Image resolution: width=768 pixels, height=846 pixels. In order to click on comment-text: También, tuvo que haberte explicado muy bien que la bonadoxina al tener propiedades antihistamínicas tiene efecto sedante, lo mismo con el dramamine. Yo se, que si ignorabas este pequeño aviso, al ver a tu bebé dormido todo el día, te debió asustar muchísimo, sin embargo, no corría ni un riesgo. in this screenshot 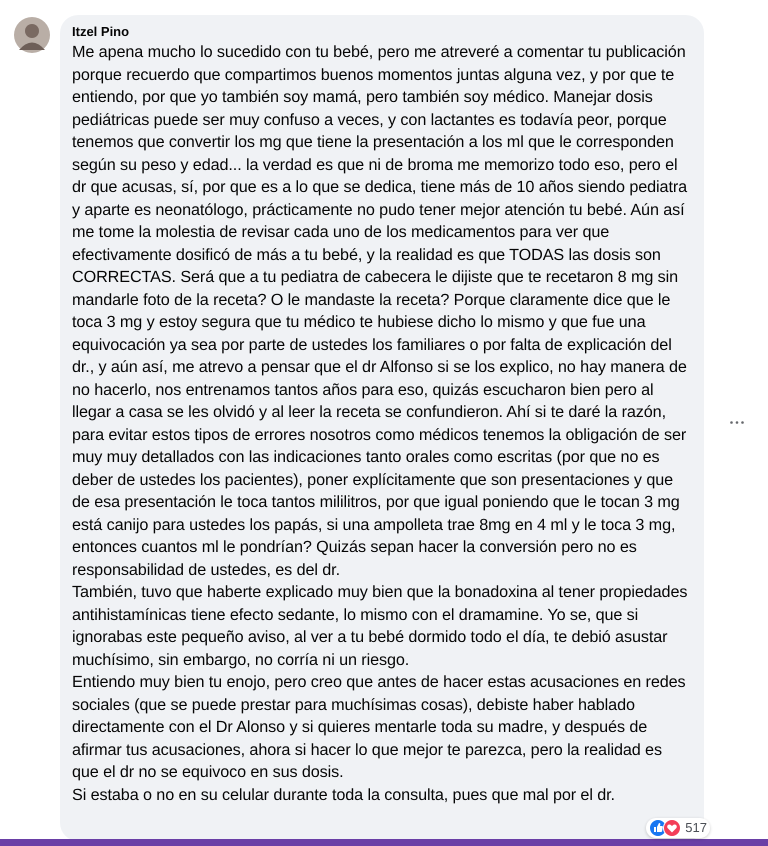, I will do `click(380, 626)`.